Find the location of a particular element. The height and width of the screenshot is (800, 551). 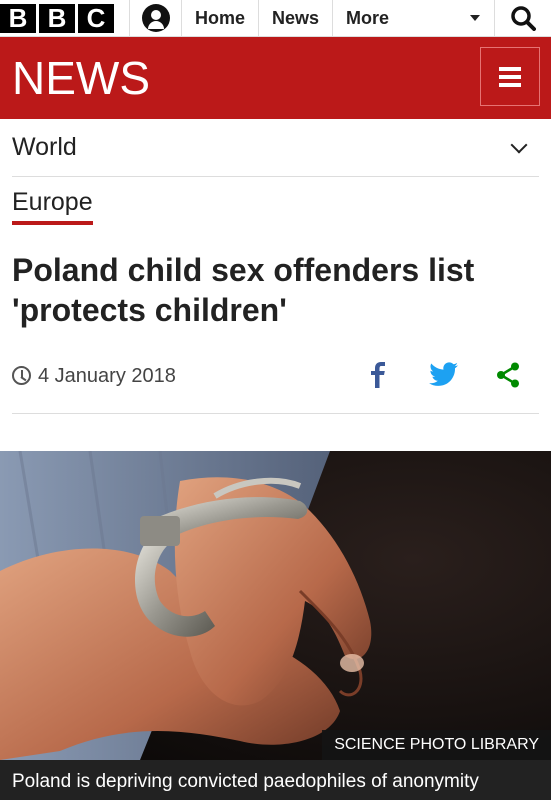

search-button is located at coordinates (523, 18).